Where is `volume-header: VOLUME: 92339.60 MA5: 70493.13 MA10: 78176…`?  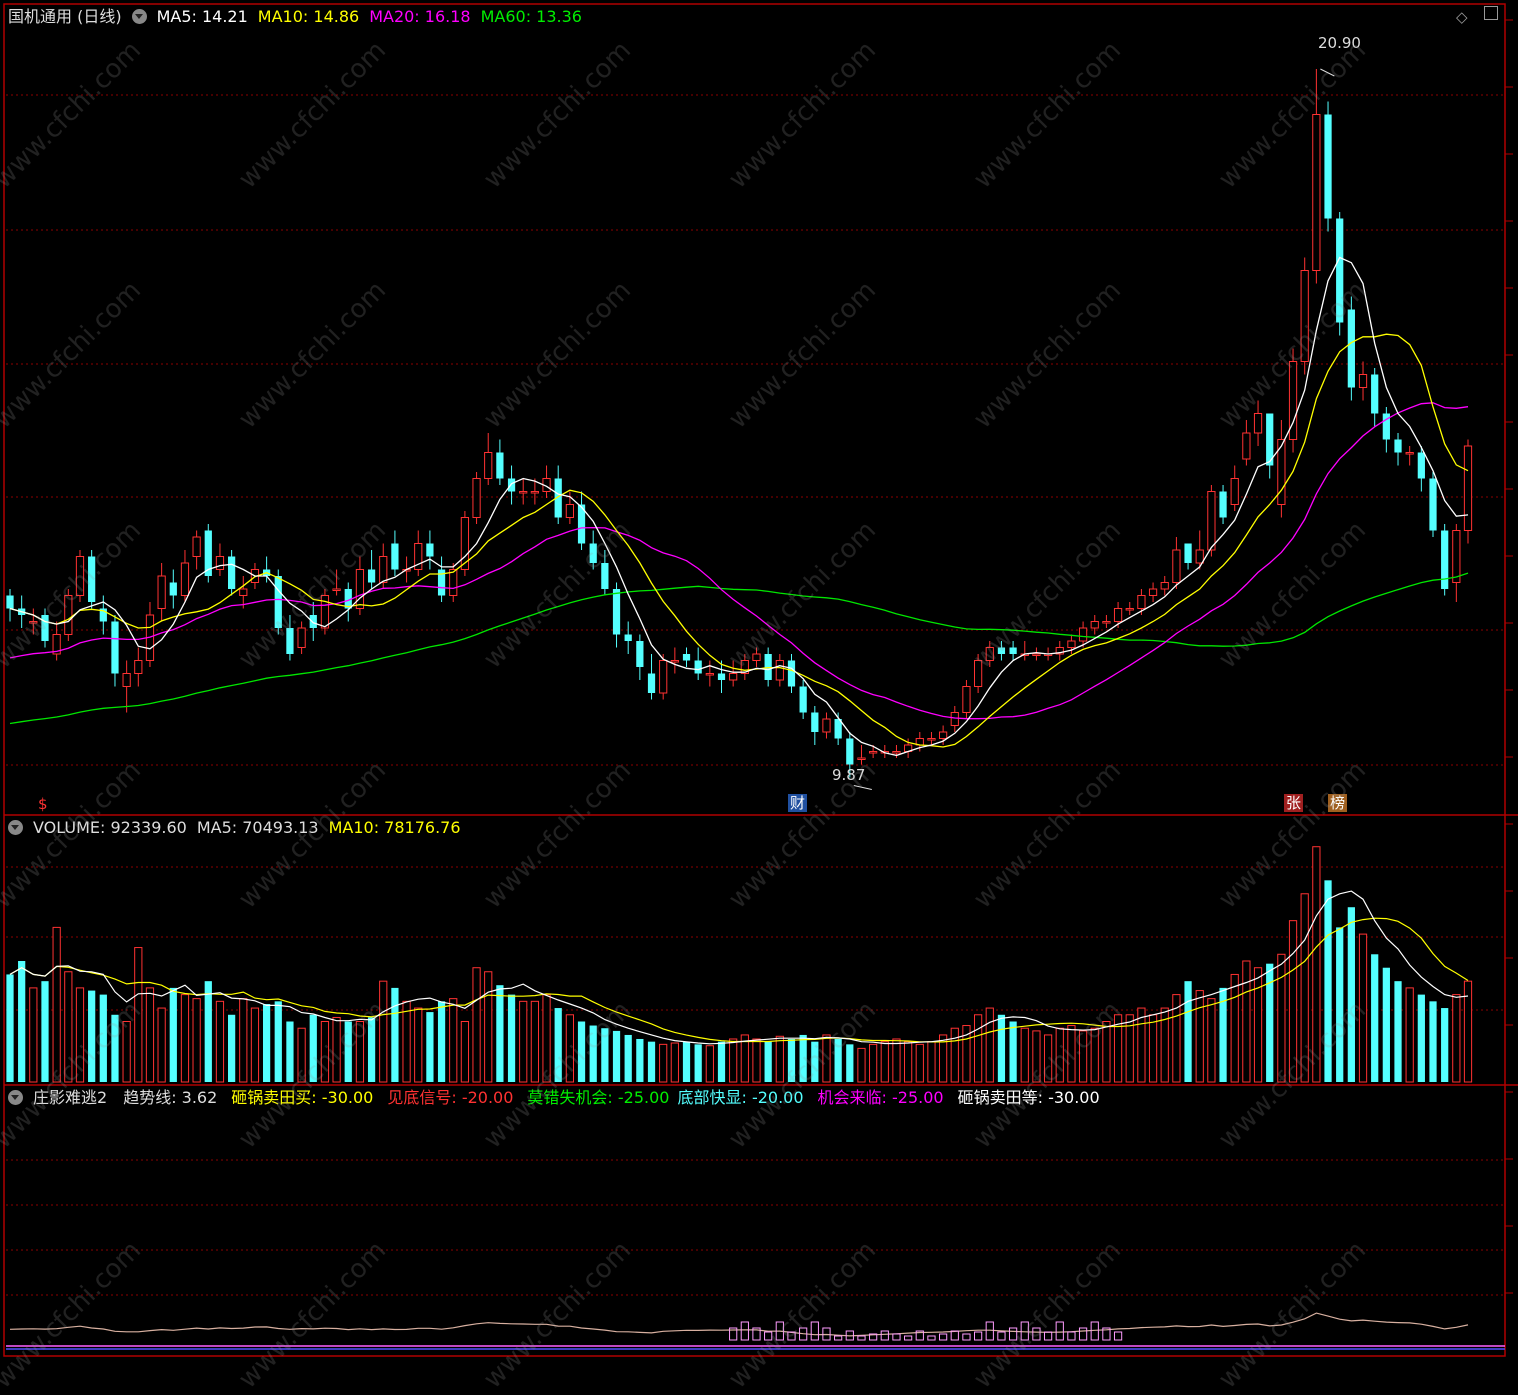 volume-header: VOLUME: 92339.60 MA5: 70493.13 MA10: 78176… is located at coordinates (239, 828).